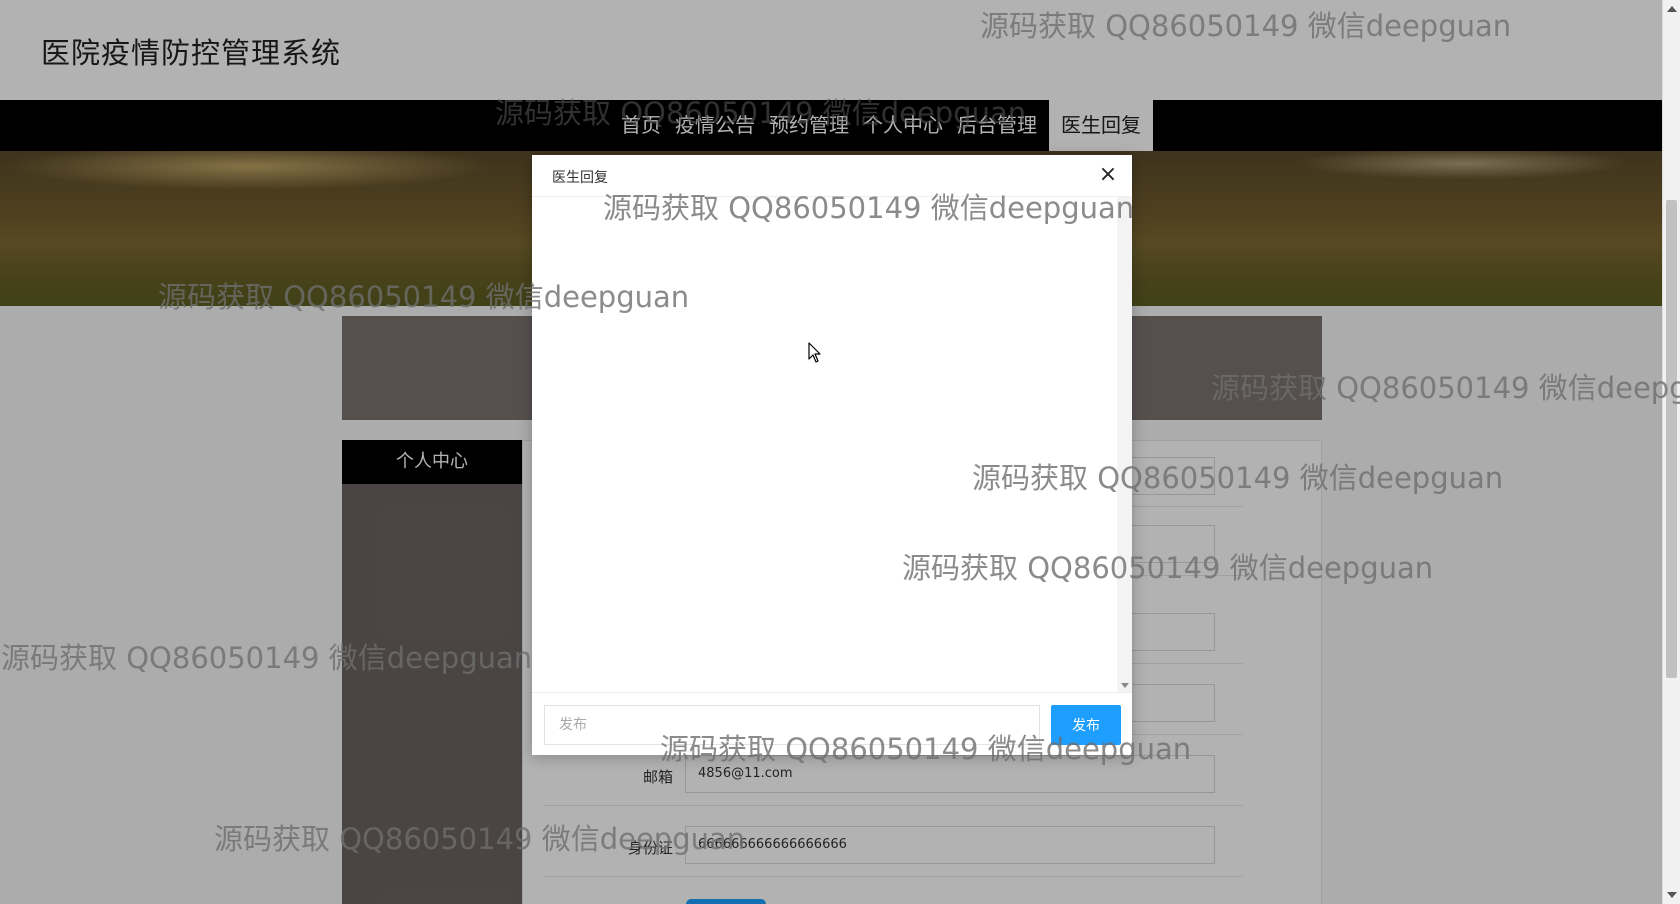  I want to click on dialog-footer: 发布, so click(832, 723).